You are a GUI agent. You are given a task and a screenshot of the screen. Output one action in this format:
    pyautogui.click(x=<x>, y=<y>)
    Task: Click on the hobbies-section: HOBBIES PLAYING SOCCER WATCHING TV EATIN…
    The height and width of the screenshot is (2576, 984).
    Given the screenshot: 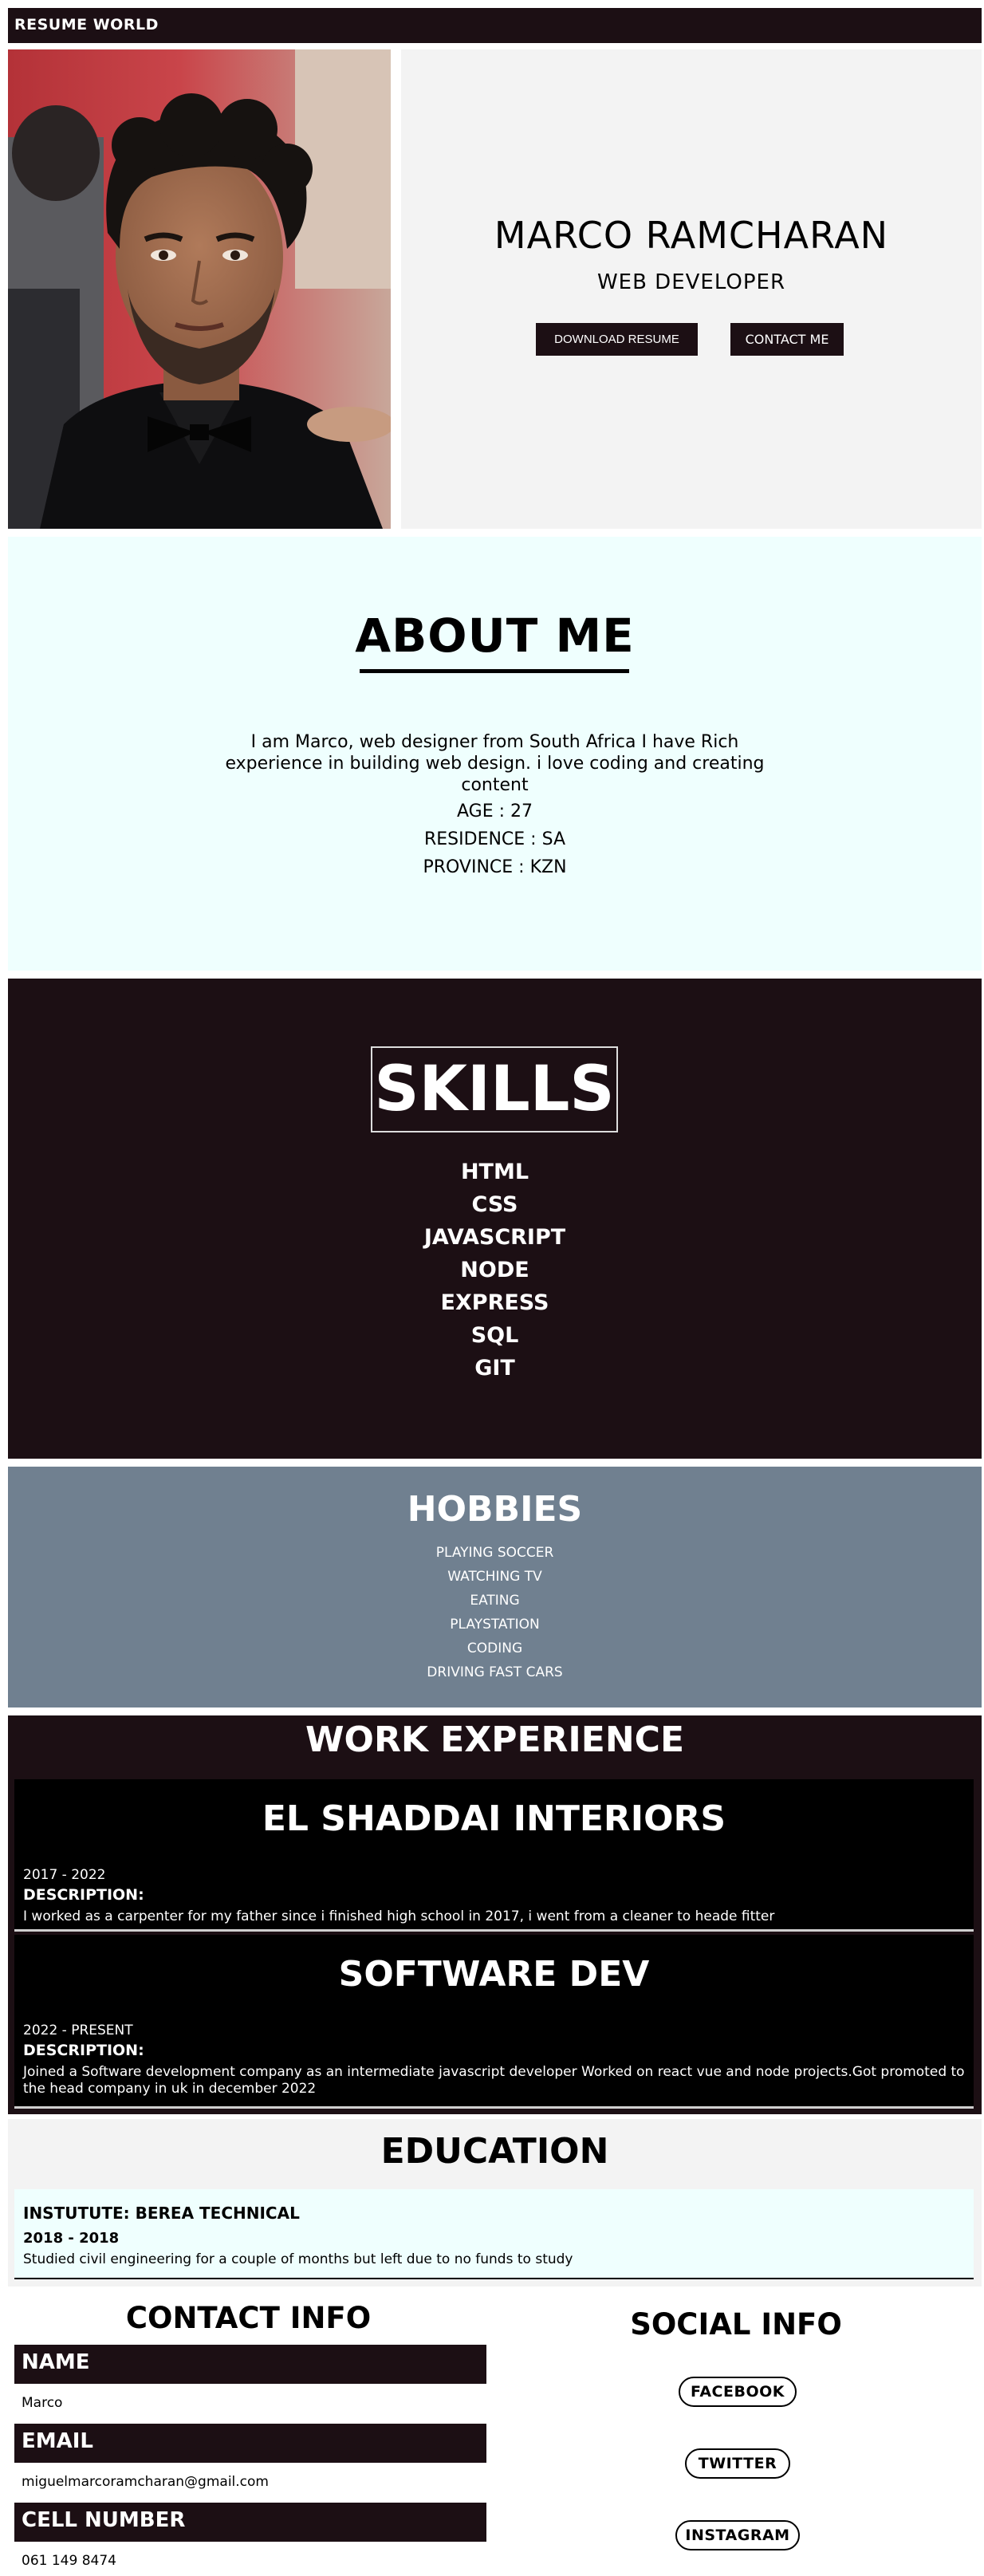 What is the action you would take?
    pyautogui.click(x=495, y=1587)
    